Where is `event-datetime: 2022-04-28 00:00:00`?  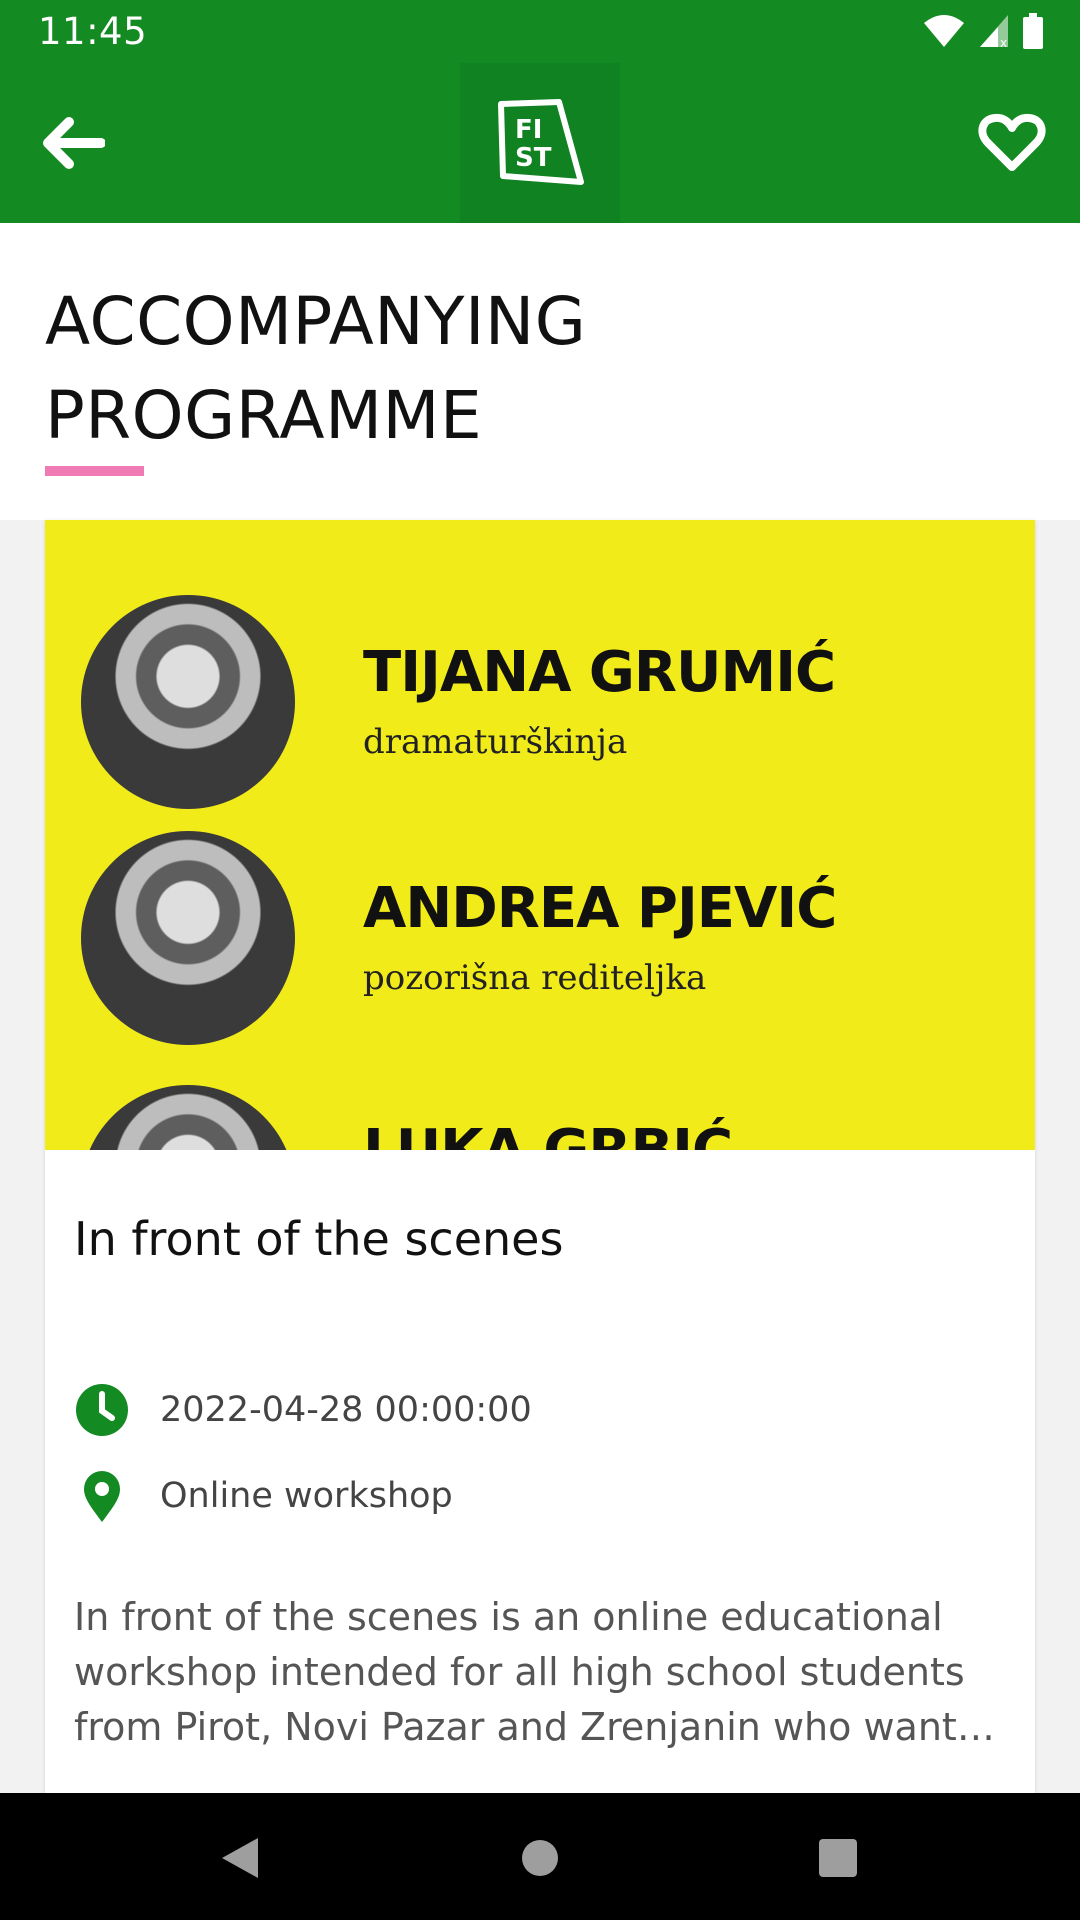 event-datetime: 2022-04-28 00:00:00 is located at coordinates (346, 1410).